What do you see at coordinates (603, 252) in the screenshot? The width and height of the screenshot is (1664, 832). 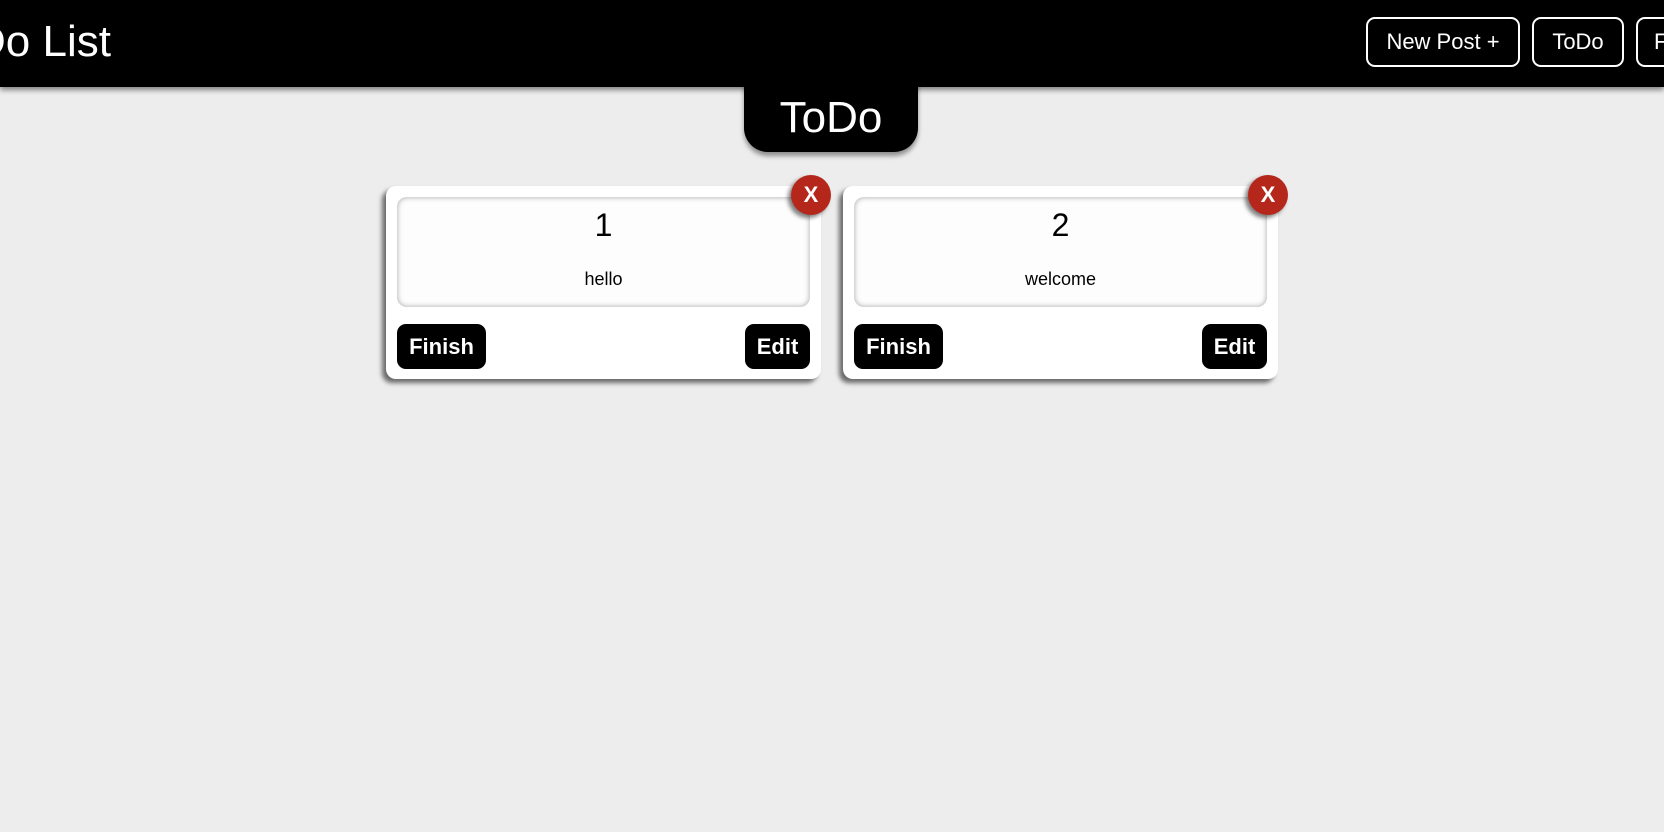 I see `todo-card-content: 1 hello` at bounding box center [603, 252].